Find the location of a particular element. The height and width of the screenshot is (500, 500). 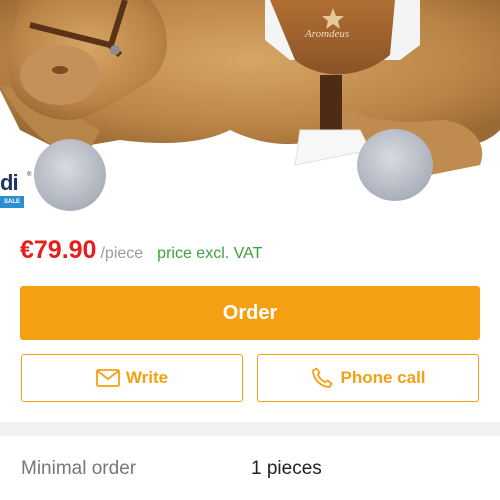

order-button: Order is located at coordinates (250, 313).